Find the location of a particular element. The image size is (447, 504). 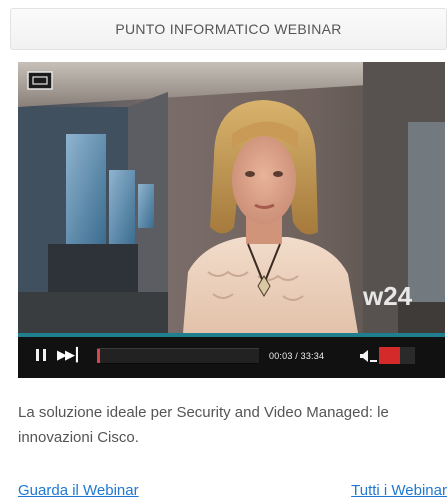

progress-fill is located at coordinates (99, 356).